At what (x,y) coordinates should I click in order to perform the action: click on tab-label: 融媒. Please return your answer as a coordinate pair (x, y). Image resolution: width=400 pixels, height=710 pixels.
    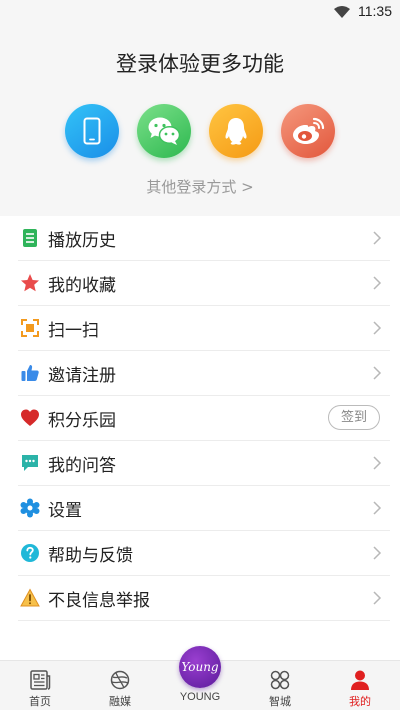
    Looking at the image, I should click on (120, 701).